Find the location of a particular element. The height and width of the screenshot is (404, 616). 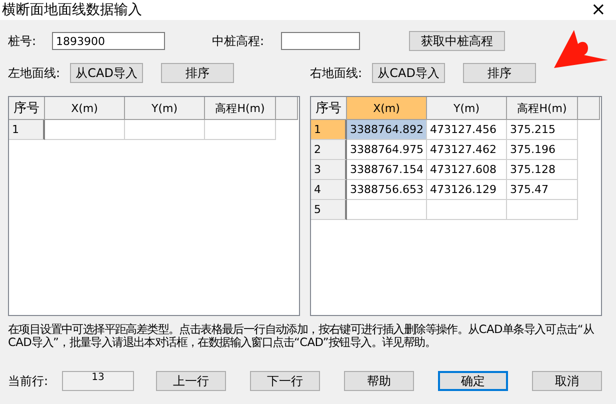

row-header: 3 is located at coordinates (329, 170).